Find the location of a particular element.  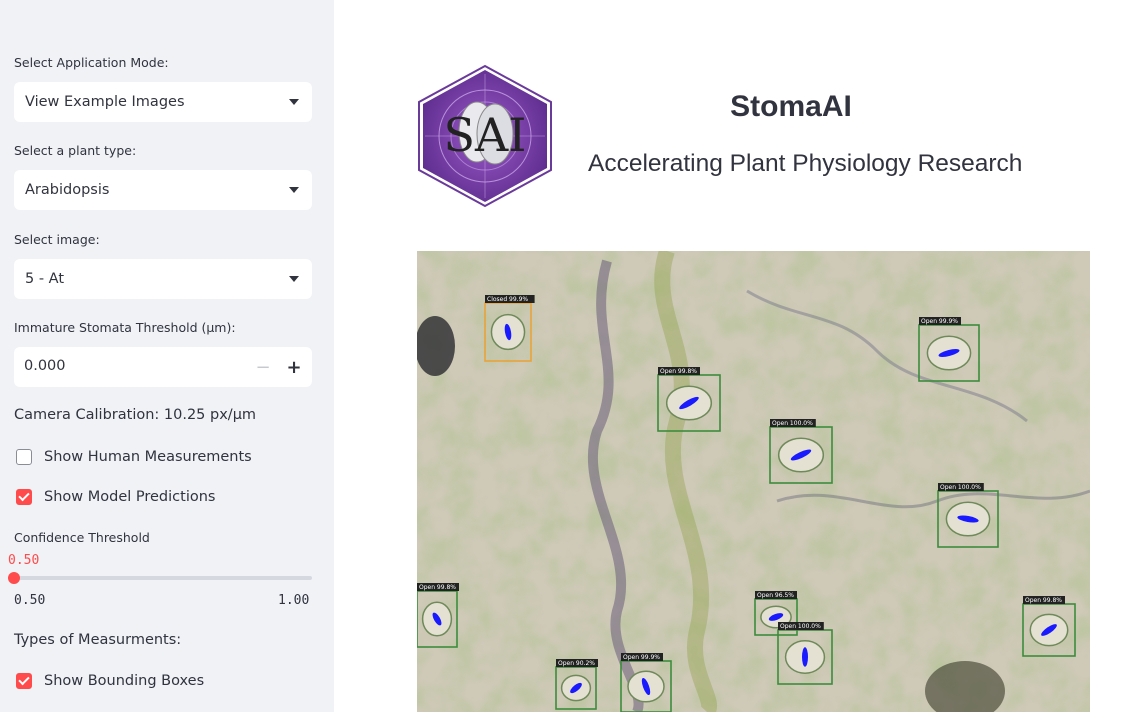

app-mode-label: Select Application Mode: is located at coordinates (91, 62).